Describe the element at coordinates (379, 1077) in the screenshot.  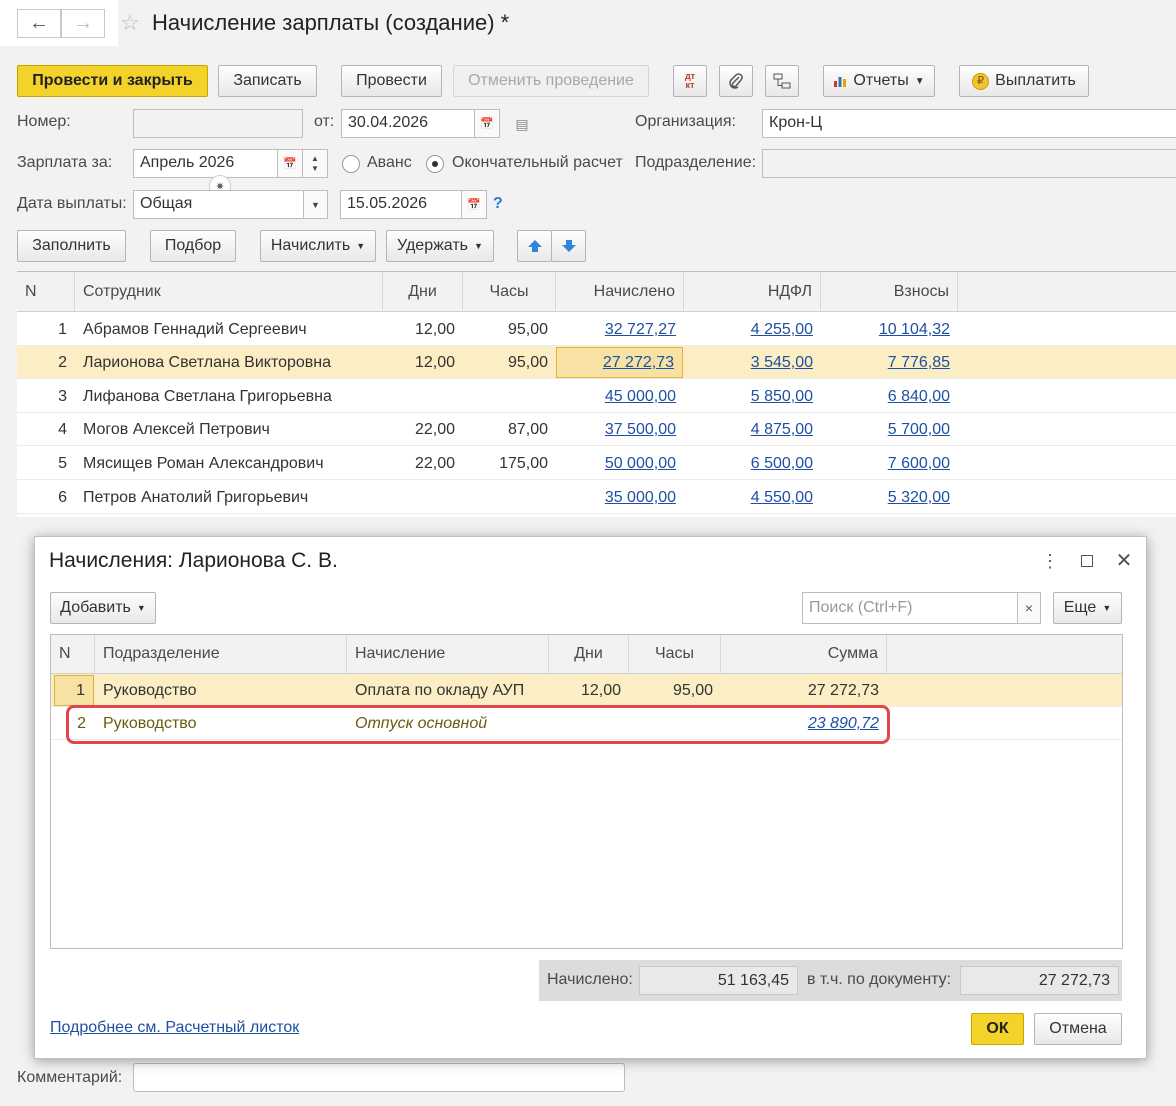
I see `comment-field` at that location.